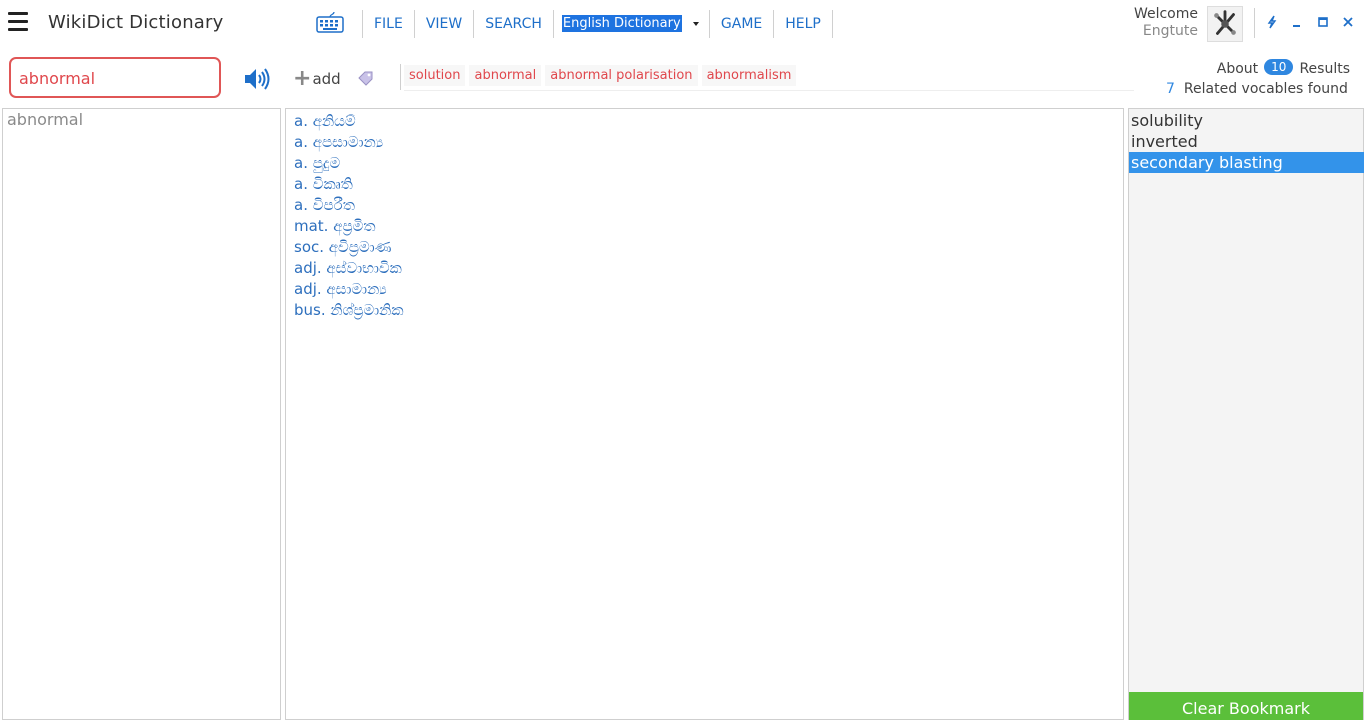 The image size is (1366, 720). Describe the element at coordinates (1225, 24) in the screenshot. I see `avatar-icon` at that location.